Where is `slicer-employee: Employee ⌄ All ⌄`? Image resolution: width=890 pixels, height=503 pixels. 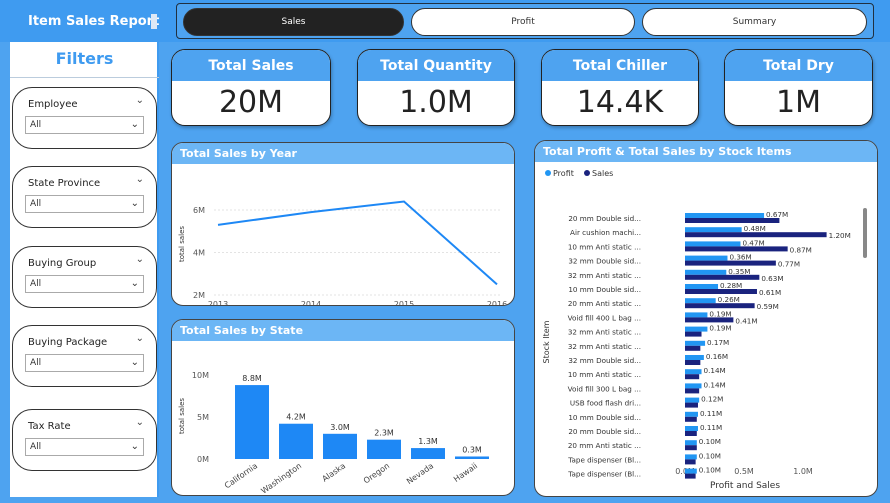
slicer-employee: Employee ⌄ All ⌄ is located at coordinates (84, 118).